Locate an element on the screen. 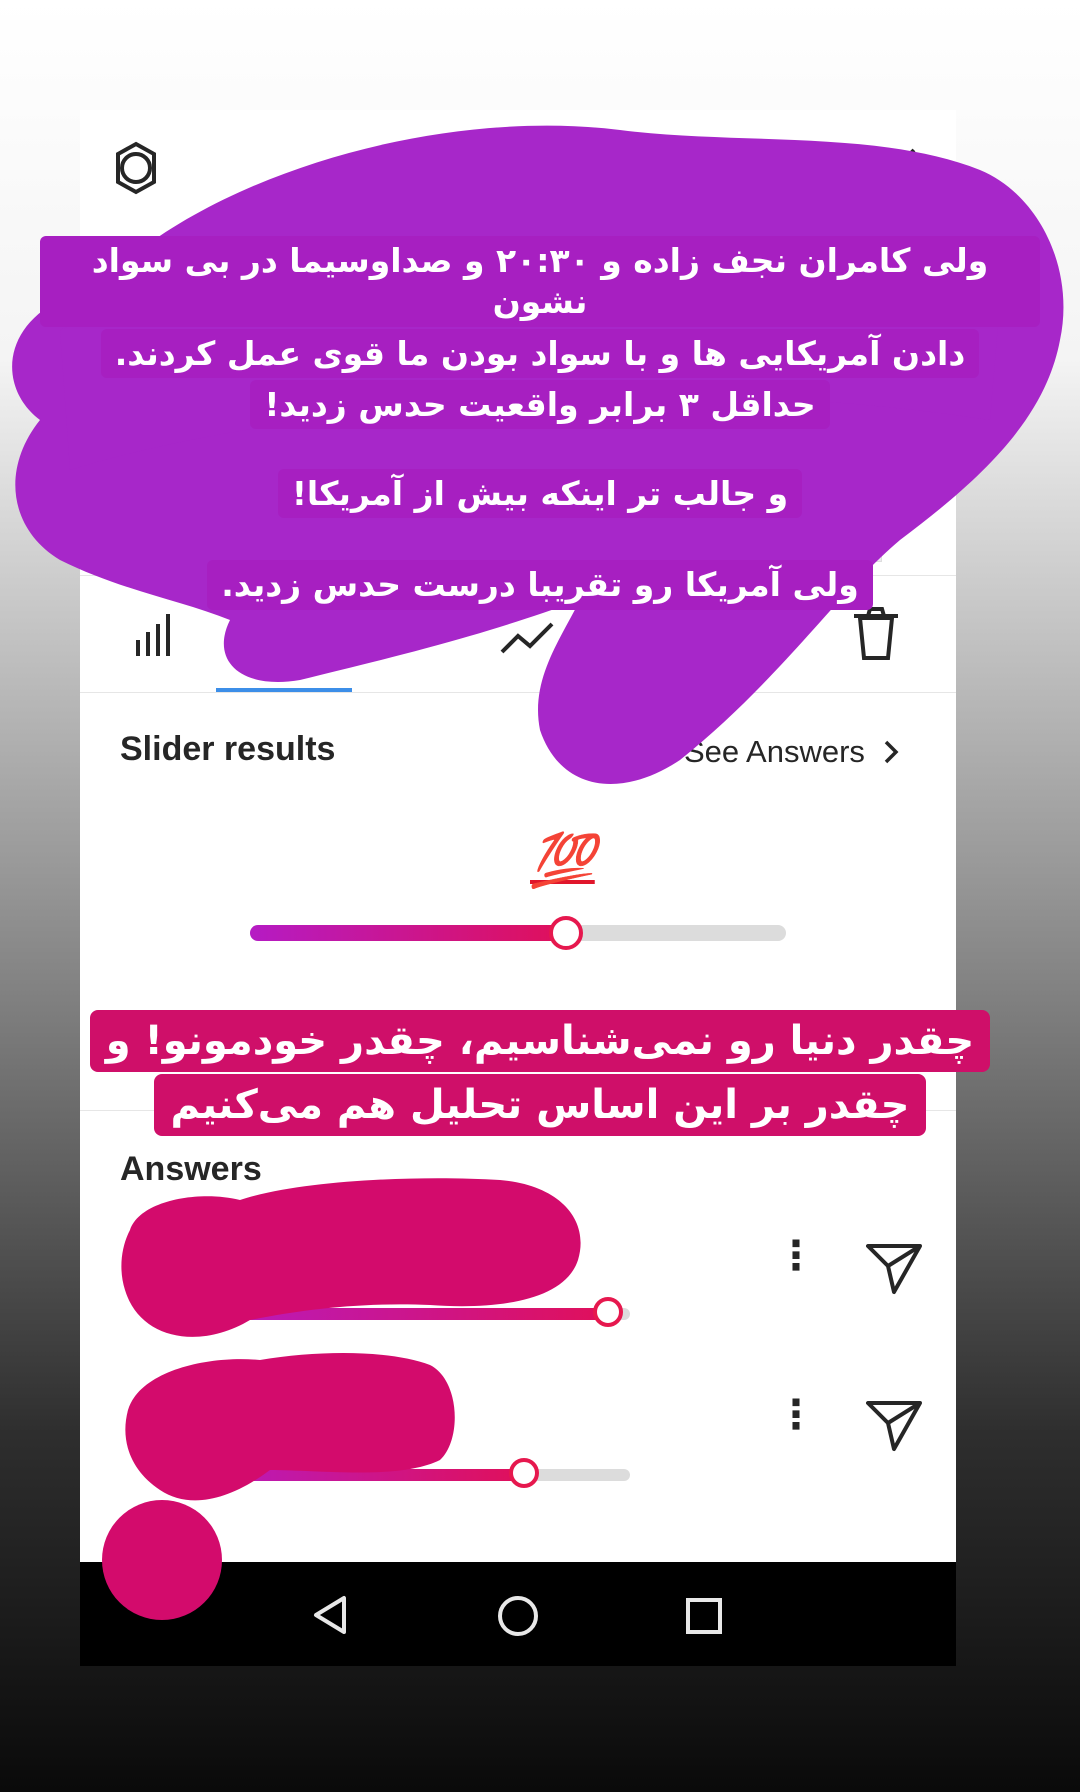  caption-line: حداقل ۳ برابر واقعیت حدس زدید! is located at coordinates (540, 404).